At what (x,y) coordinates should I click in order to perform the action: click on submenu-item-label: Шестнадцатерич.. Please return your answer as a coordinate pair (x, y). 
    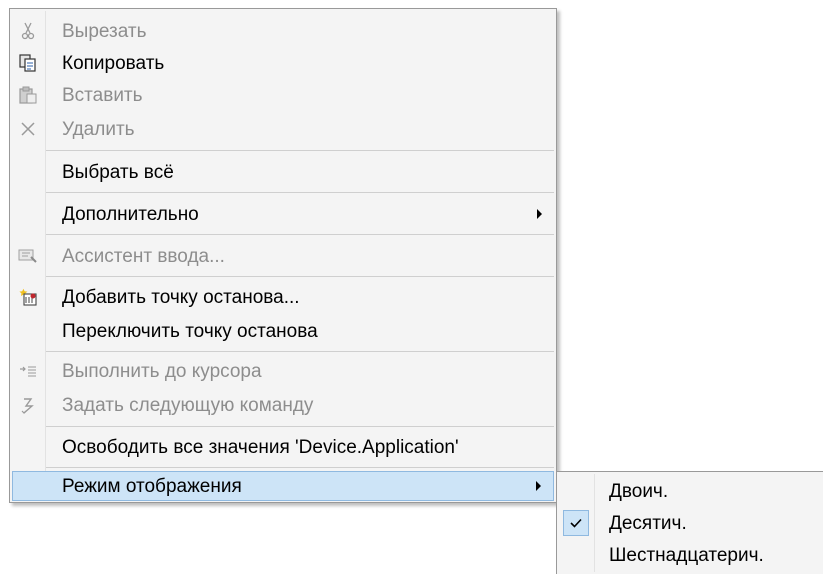
    Looking at the image, I should click on (686, 555).